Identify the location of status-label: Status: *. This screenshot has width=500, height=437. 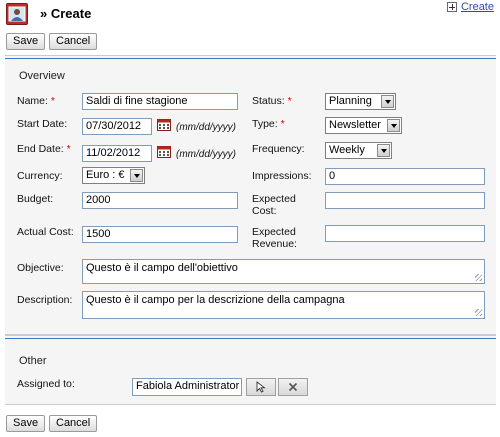
(272, 101).